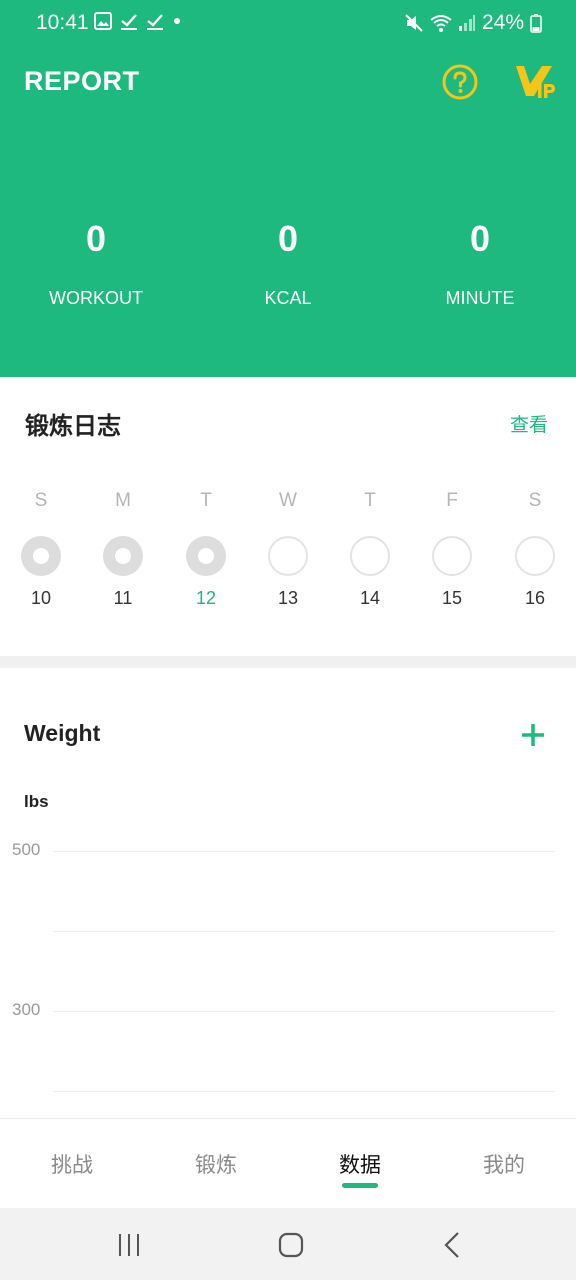  Describe the element at coordinates (529, 423) in the screenshot. I see `view-log-link: 查看` at that location.